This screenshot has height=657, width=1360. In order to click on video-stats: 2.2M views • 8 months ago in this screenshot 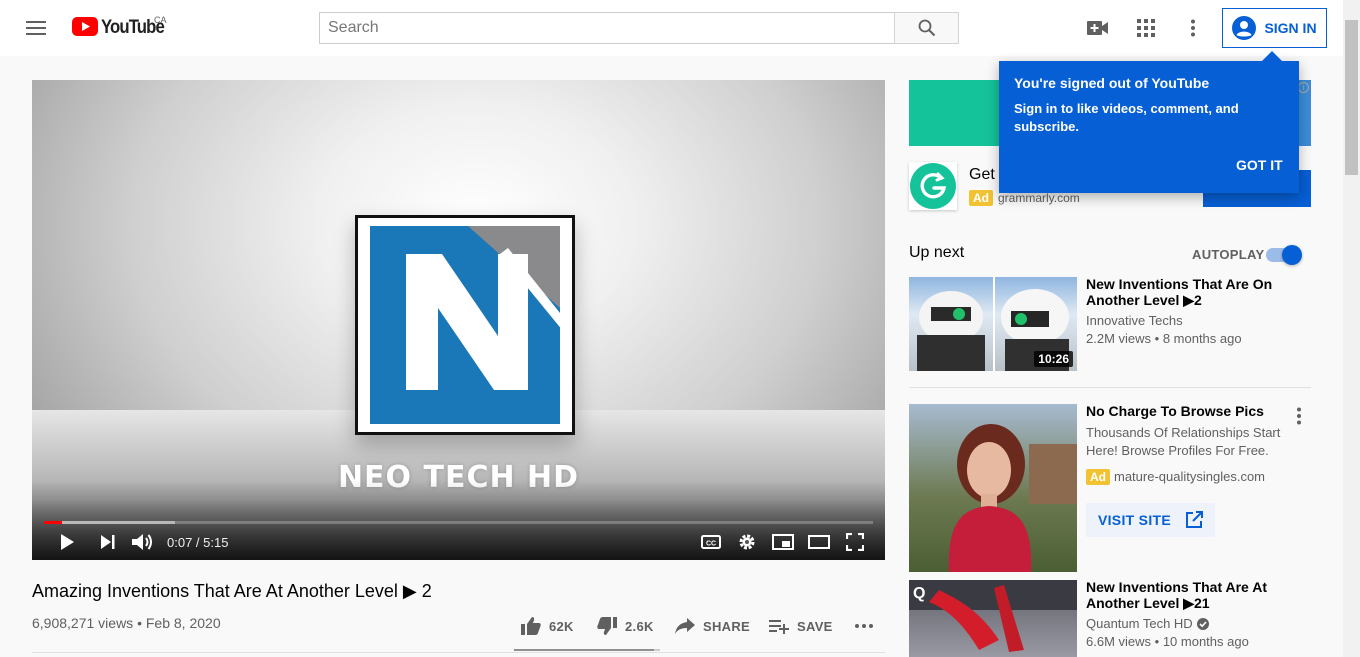, I will do `click(1164, 339)`.